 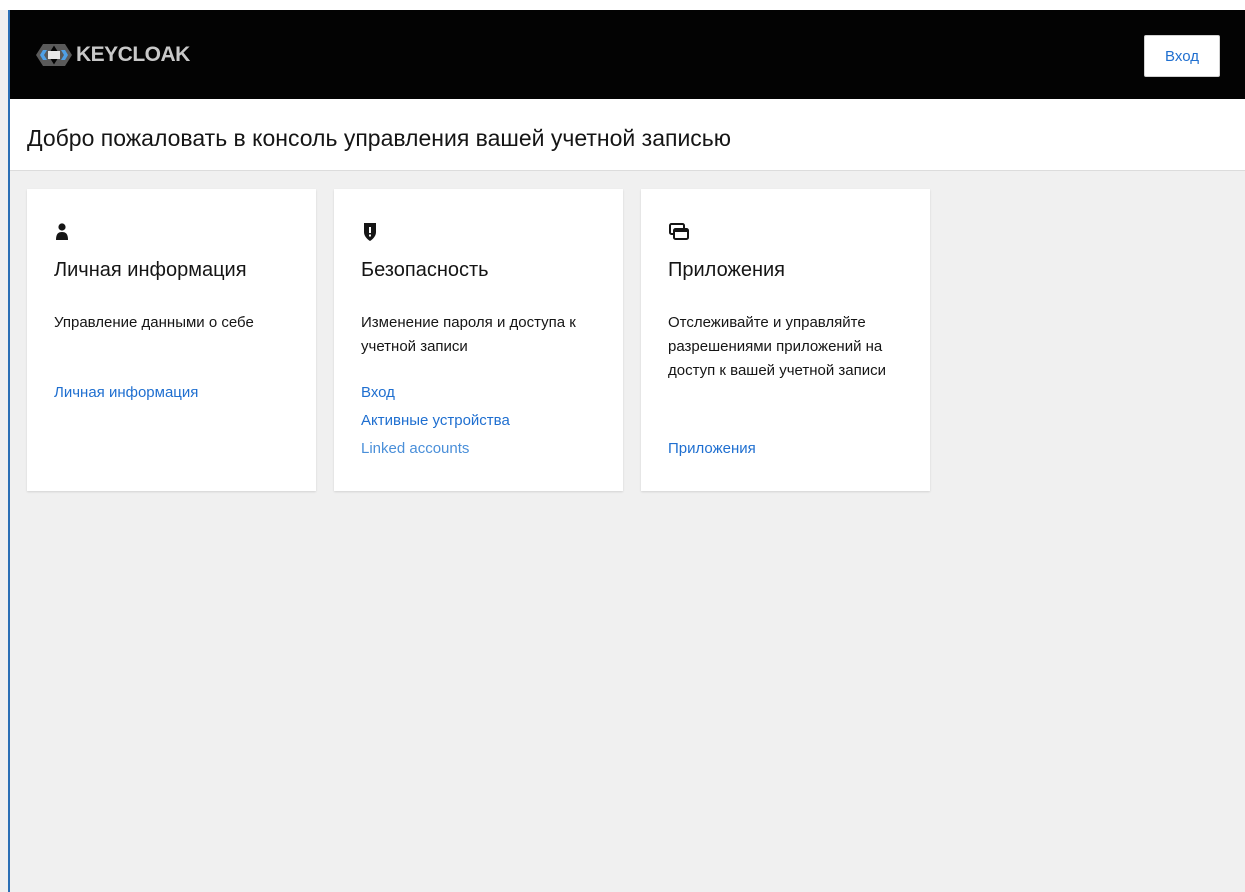 I want to click on card-links: Личная информация, so click(x=126, y=393).